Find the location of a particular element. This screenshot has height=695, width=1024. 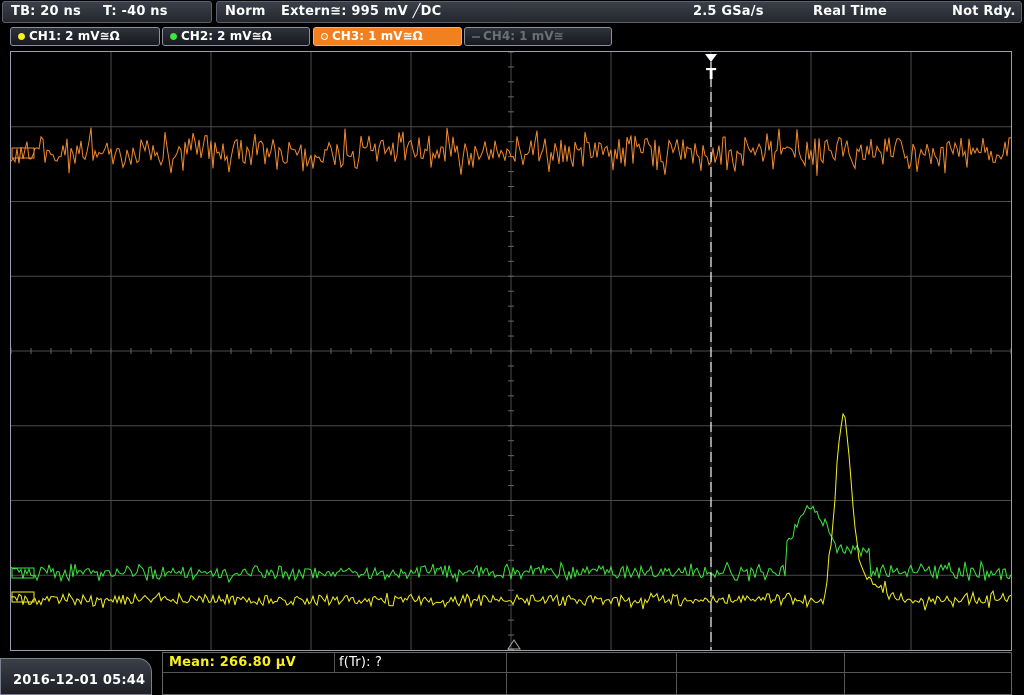

channel-4-button: CH4: 1 mV≅ is located at coordinates (538, 36).